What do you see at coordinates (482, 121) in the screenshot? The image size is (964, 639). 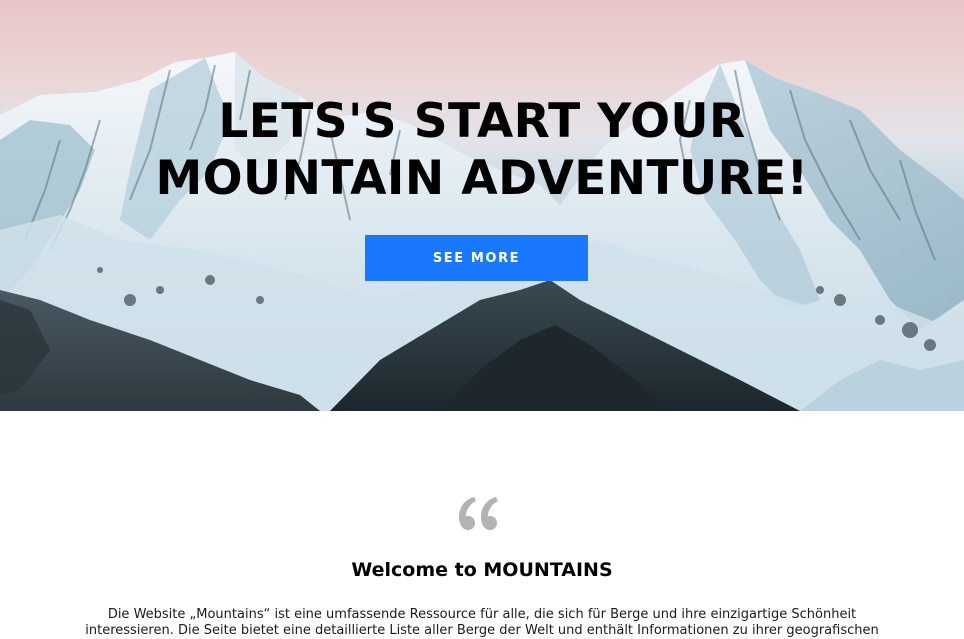 I see `hero-title-line-1: LETS'S START YOUR` at bounding box center [482, 121].